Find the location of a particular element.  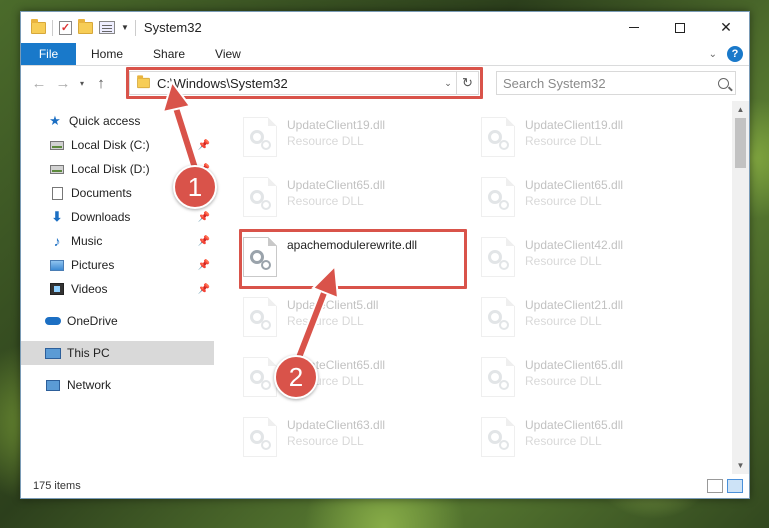

scroll-down-icon: ▼ is located at coordinates (740, 465).